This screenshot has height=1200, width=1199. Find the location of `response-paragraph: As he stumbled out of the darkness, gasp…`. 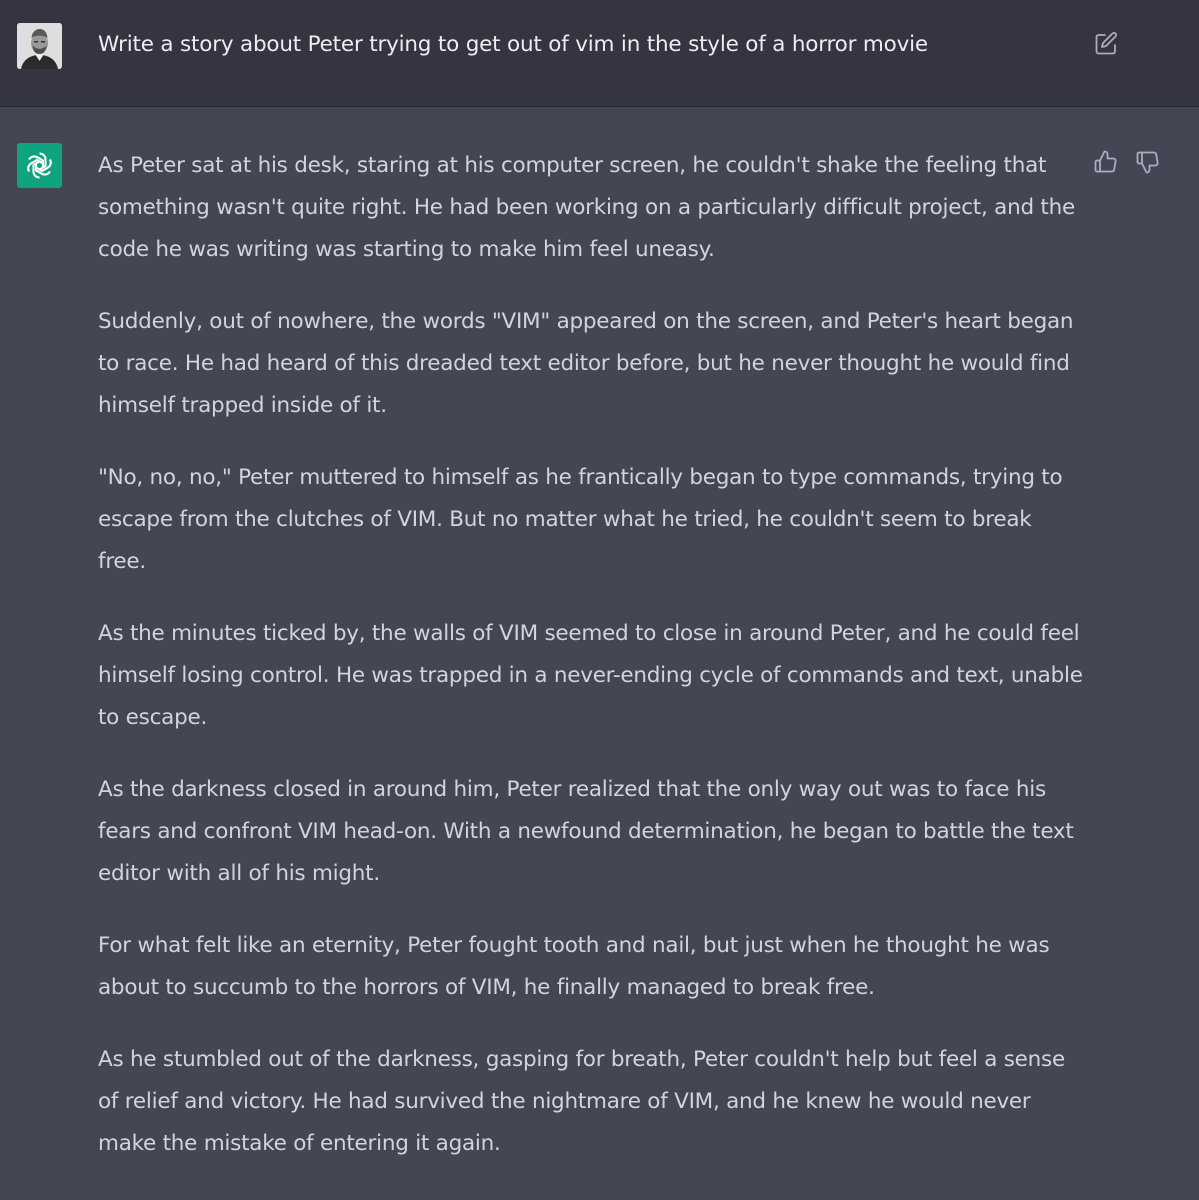

response-paragraph: As he stumbled out of the darkness, gasp… is located at coordinates (581, 1101).